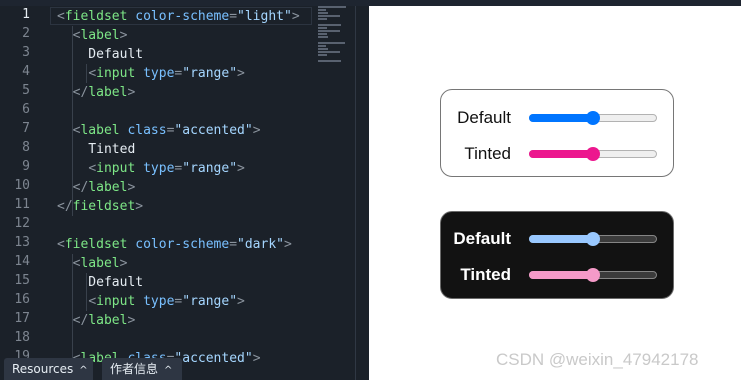 The height and width of the screenshot is (382, 741). I want to click on line-number: 15, so click(22, 280).